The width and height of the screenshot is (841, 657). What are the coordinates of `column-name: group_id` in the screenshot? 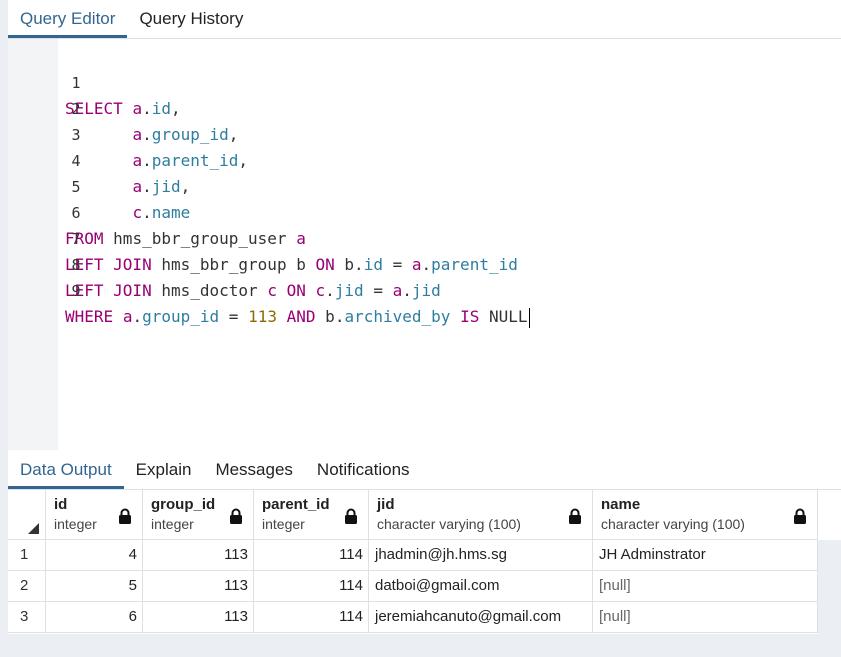 It's located at (183, 504).